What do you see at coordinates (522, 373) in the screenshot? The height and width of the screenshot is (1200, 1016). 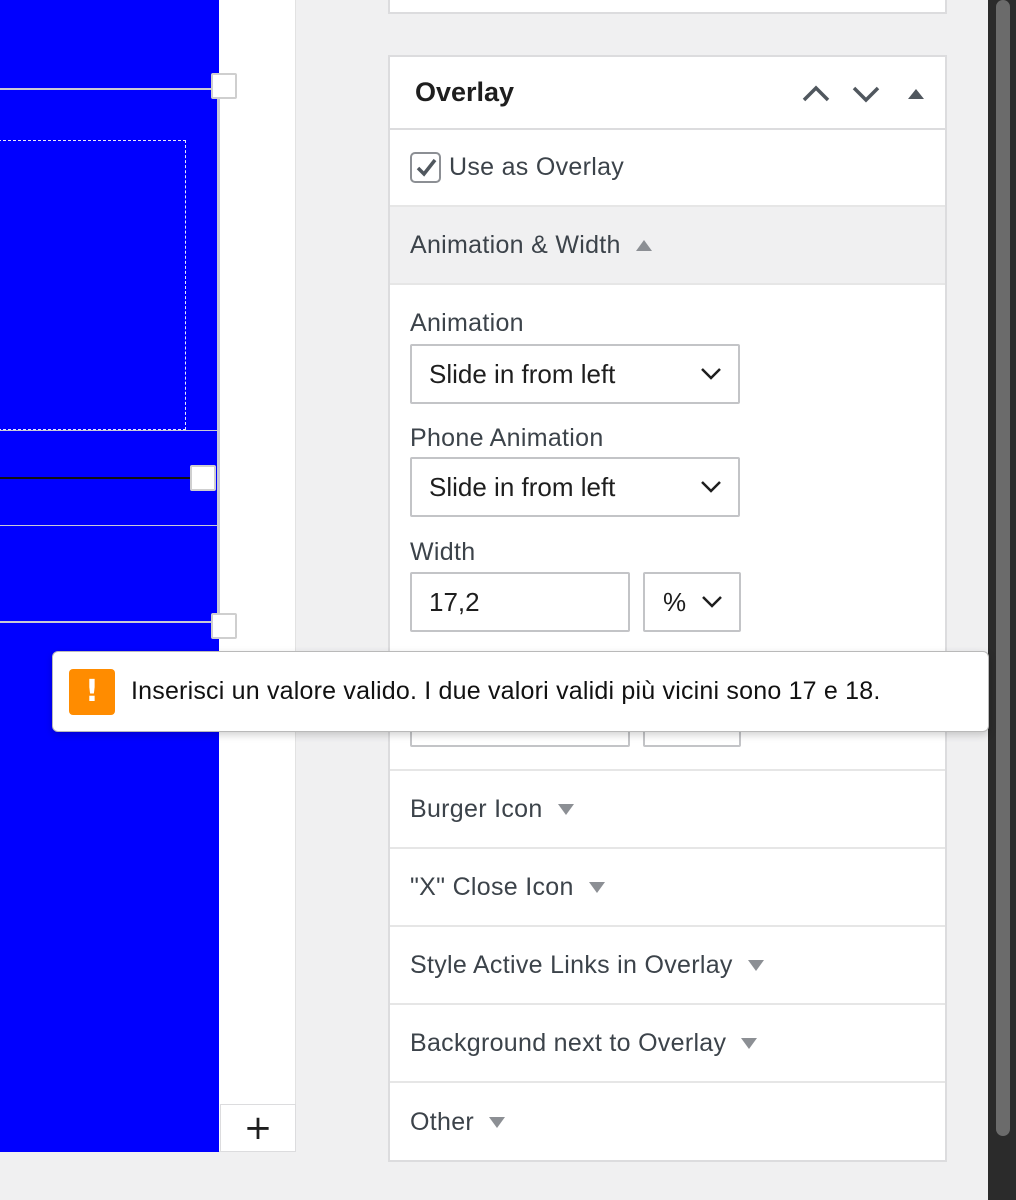 I see `animation-value: Slide in from left` at bounding box center [522, 373].